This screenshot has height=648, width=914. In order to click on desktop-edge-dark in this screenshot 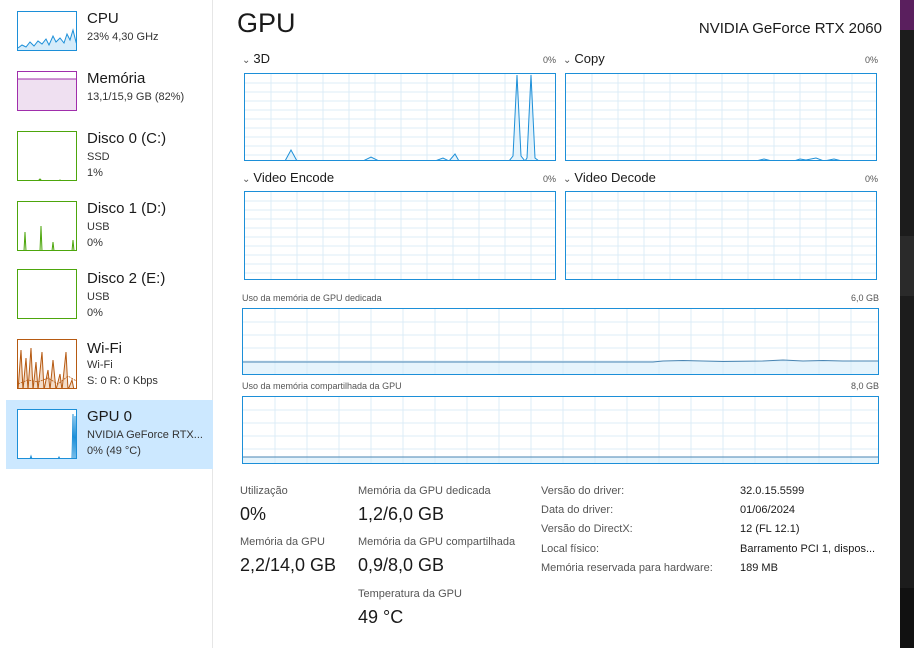, I will do `click(907, 266)`.